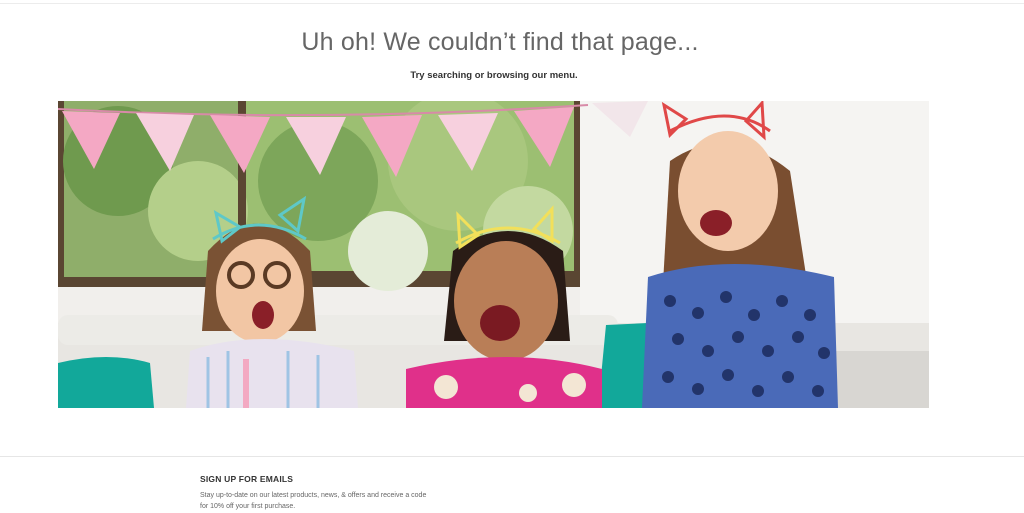 The image size is (1024, 513). What do you see at coordinates (512, 456) in the screenshot?
I see `footer-divider` at bounding box center [512, 456].